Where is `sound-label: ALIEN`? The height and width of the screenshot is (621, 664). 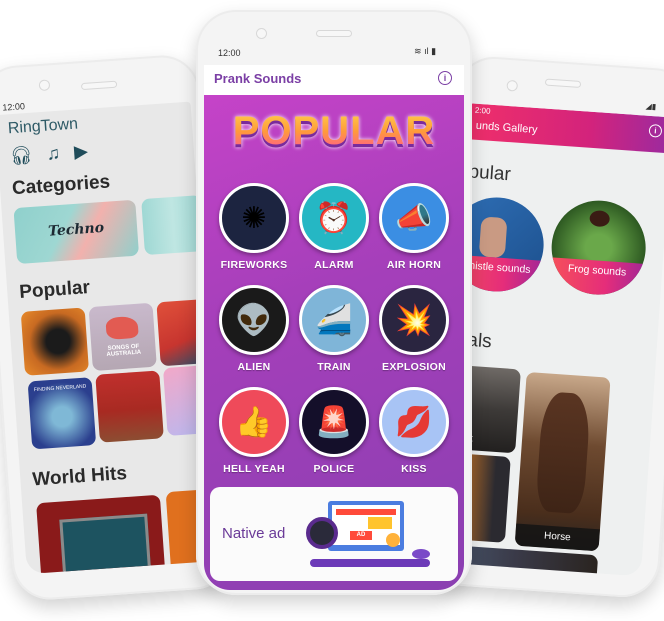
sound-label: ALIEN is located at coordinates (254, 367).